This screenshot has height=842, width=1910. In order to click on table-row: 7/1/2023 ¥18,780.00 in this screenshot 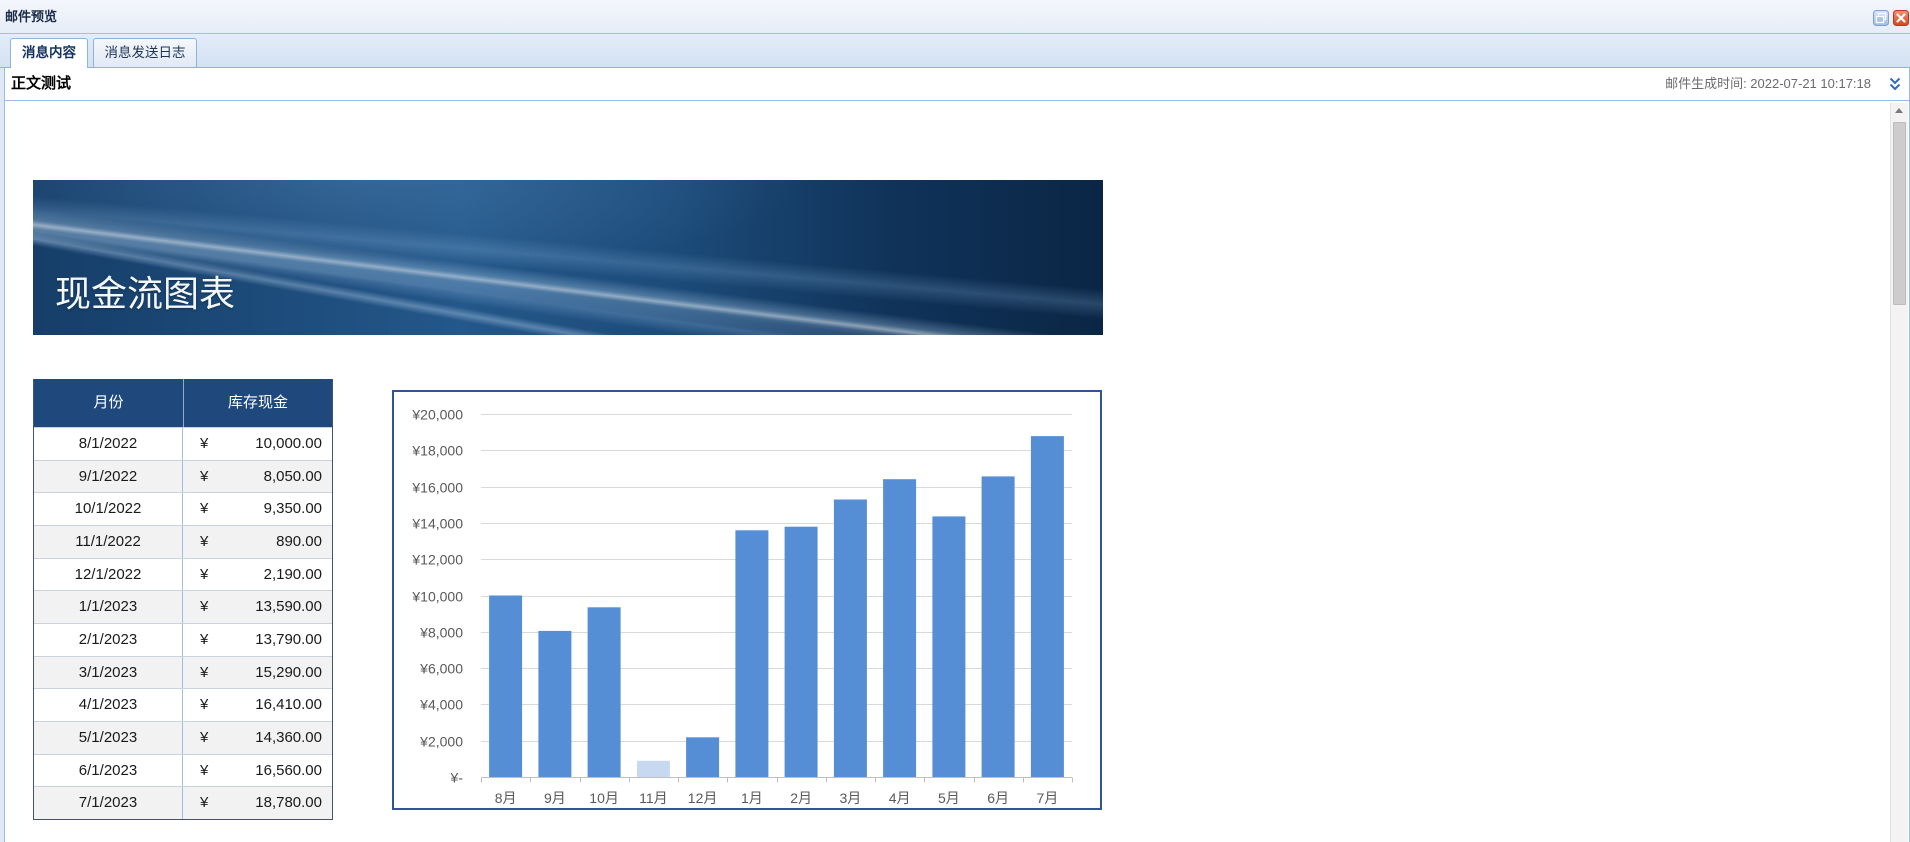, I will do `click(183, 802)`.